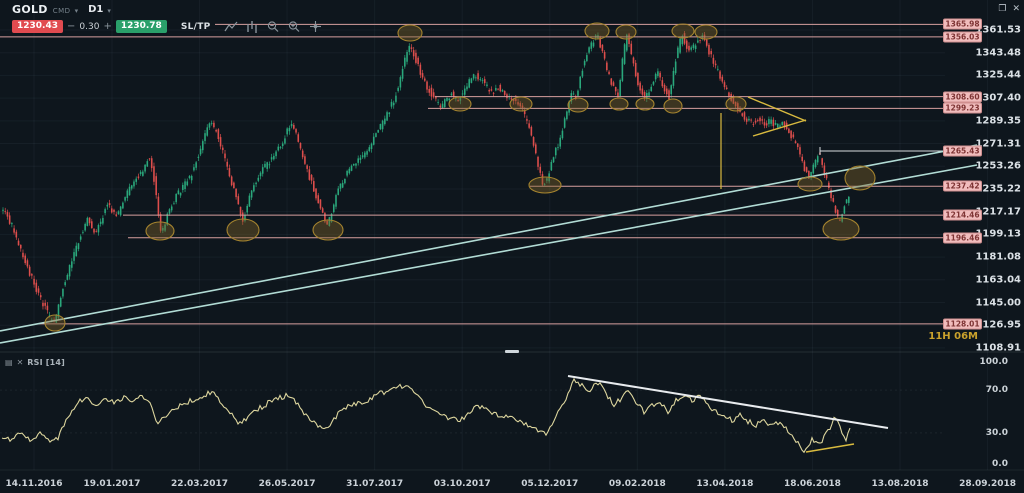 This screenshot has height=493, width=1024. What do you see at coordinates (89, 26) in the screenshot?
I see `spread-value: 0.30` at bounding box center [89, 26].